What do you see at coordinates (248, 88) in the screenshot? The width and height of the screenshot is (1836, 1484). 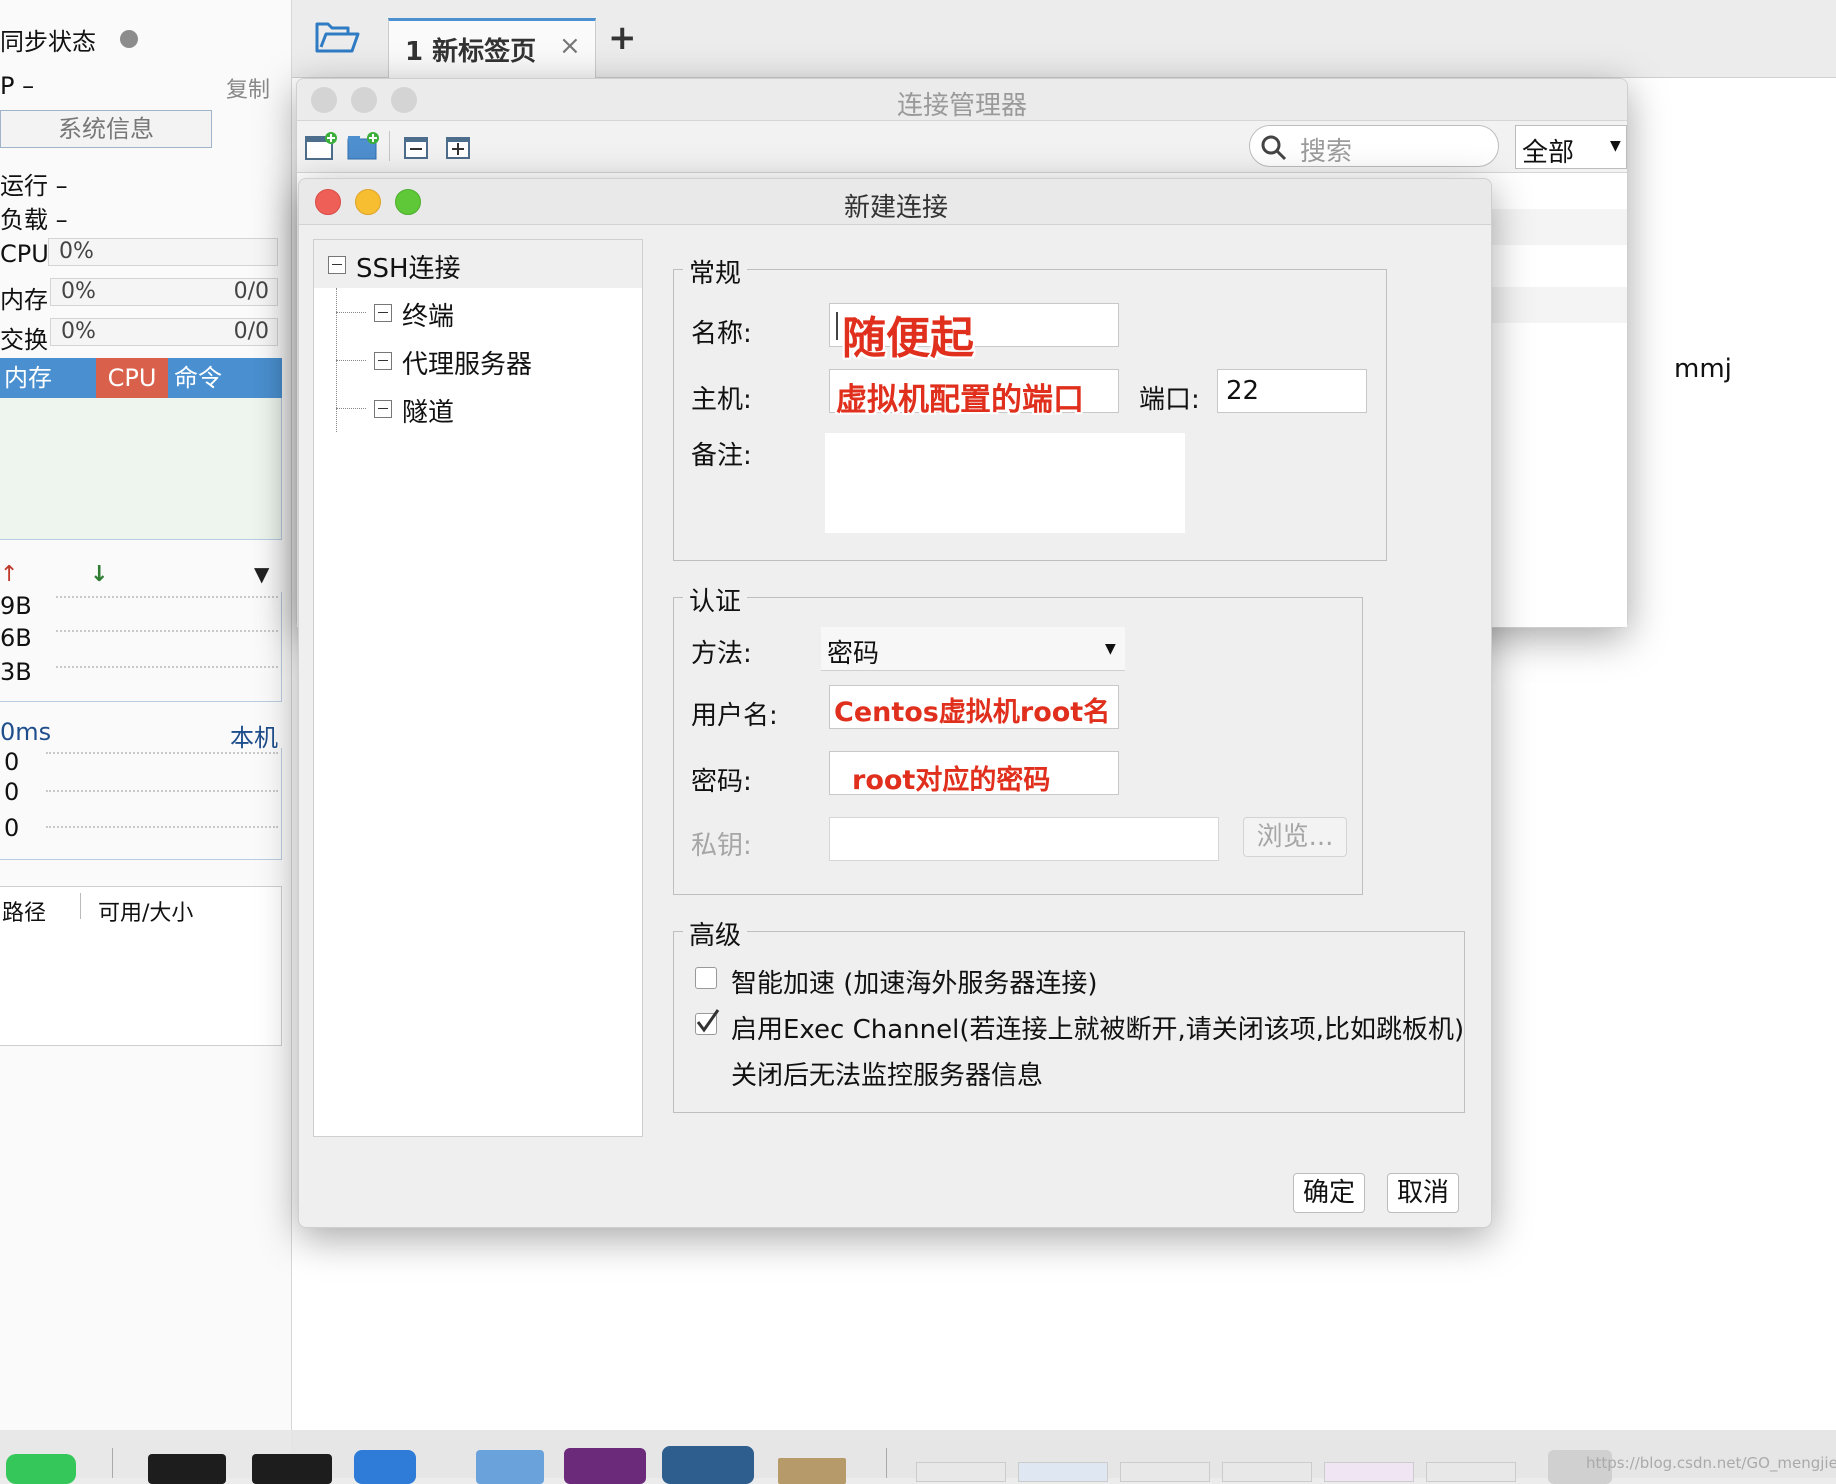 I see `copy-link: 复制` at bounding box center [248, 88].